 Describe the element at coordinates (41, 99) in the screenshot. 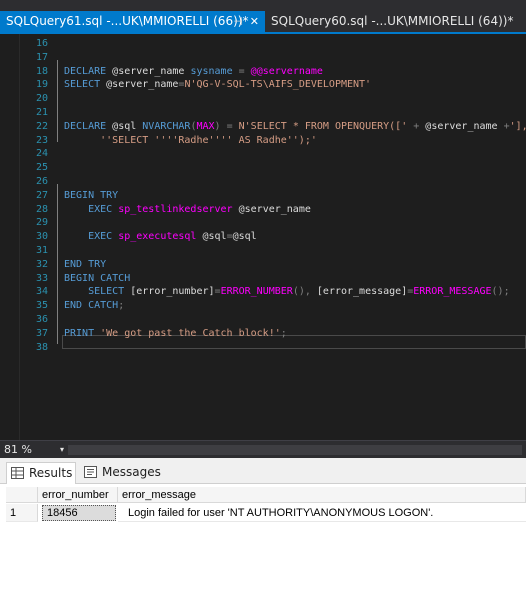

I see `line-number: 20` at that location.